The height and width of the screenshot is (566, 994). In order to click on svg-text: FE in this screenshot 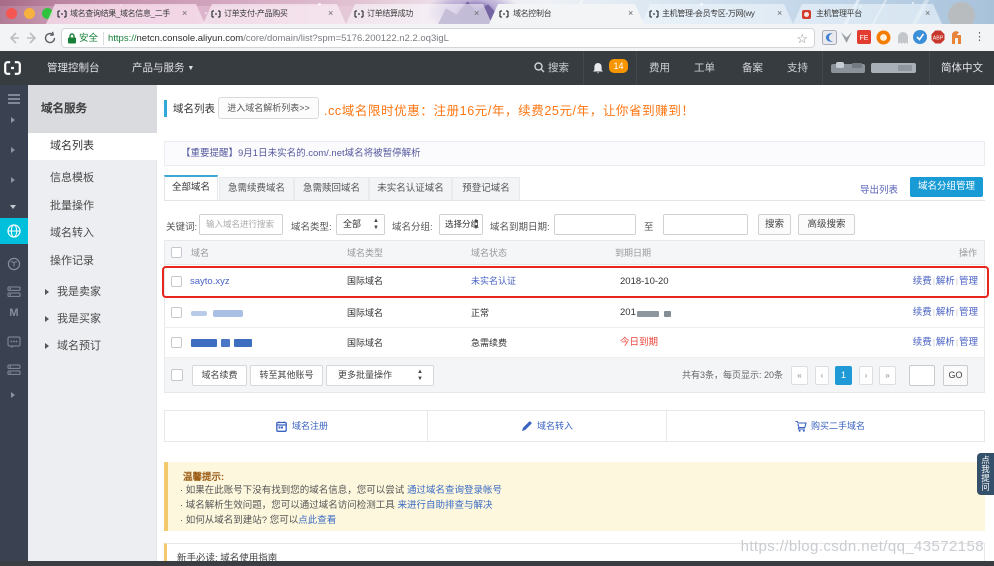, I will do `click(864, 38)`.